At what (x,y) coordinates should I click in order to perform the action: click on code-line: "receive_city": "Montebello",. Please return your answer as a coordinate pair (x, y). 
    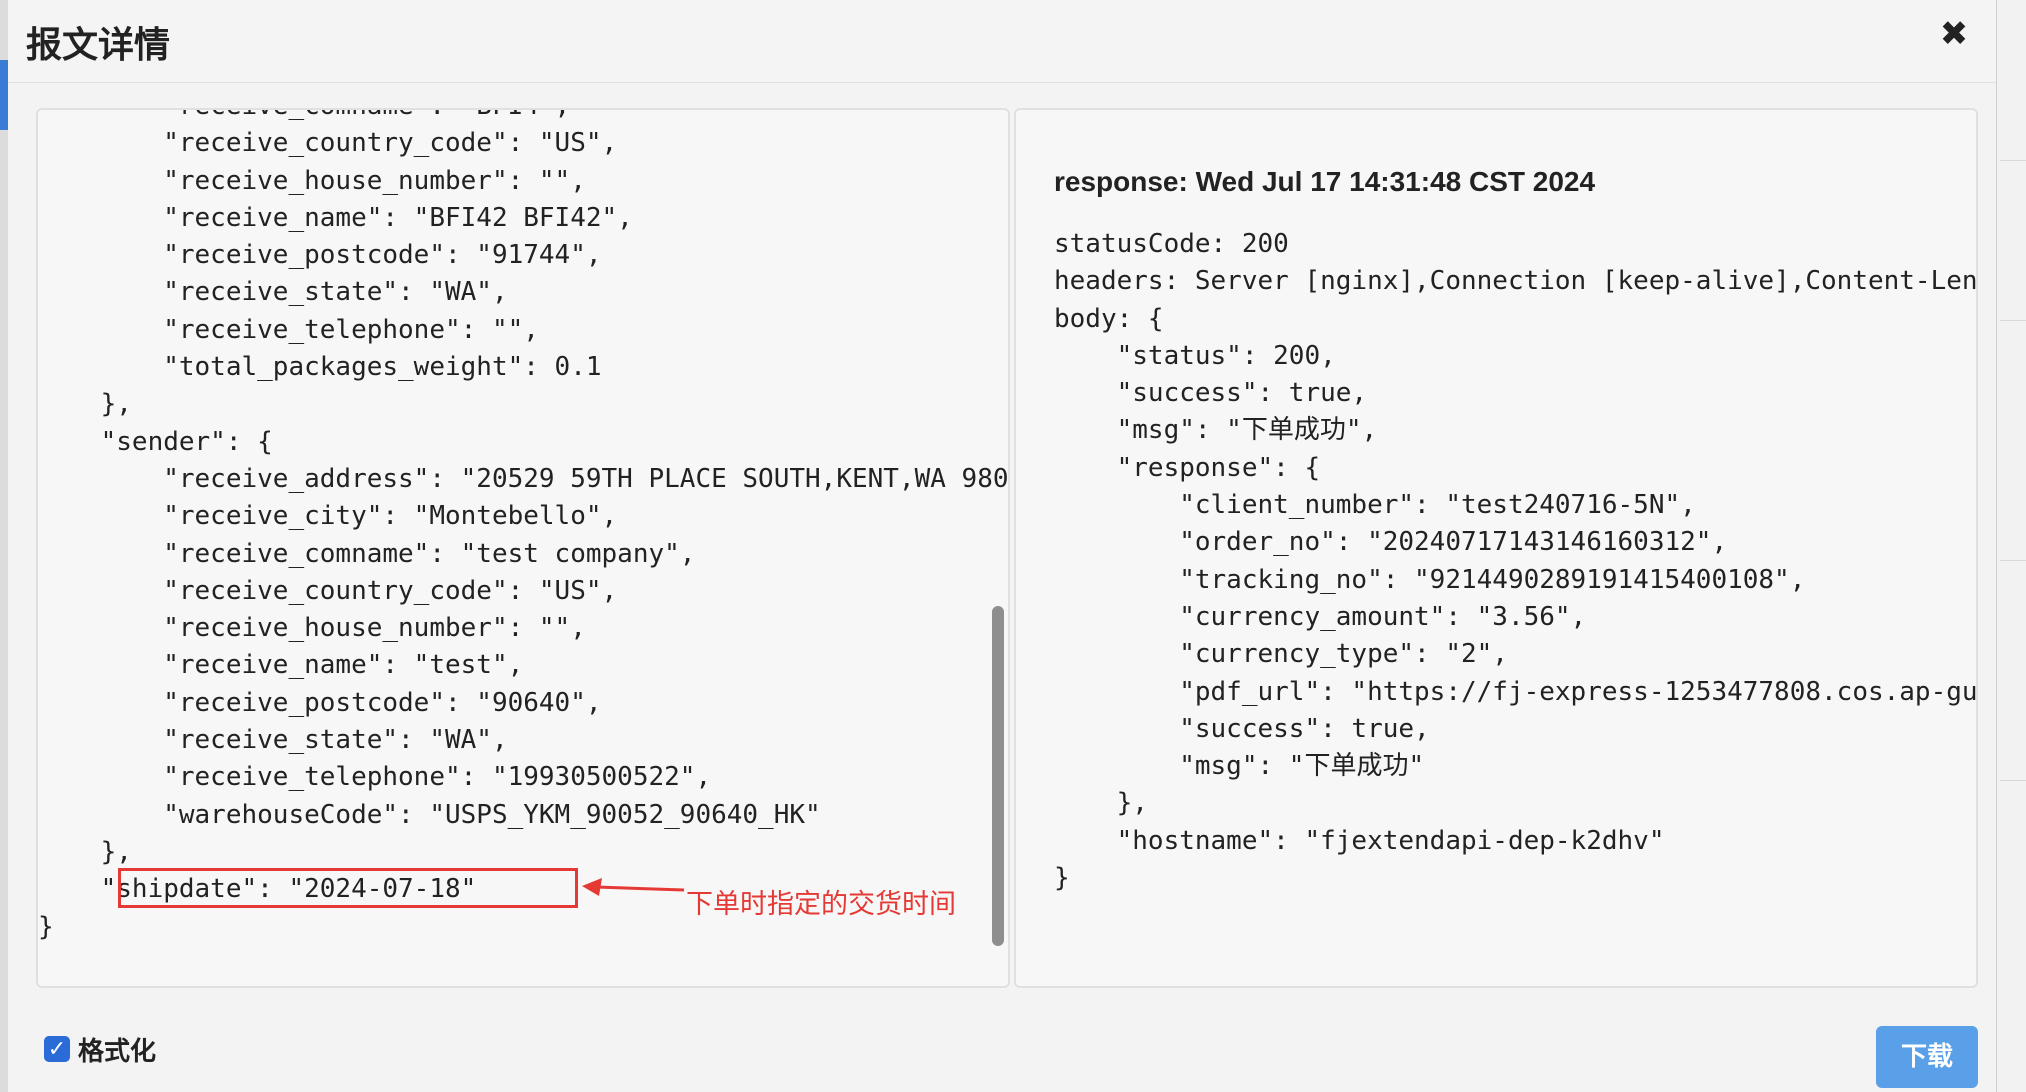
    Looking at the image, I should click on (328, 516).